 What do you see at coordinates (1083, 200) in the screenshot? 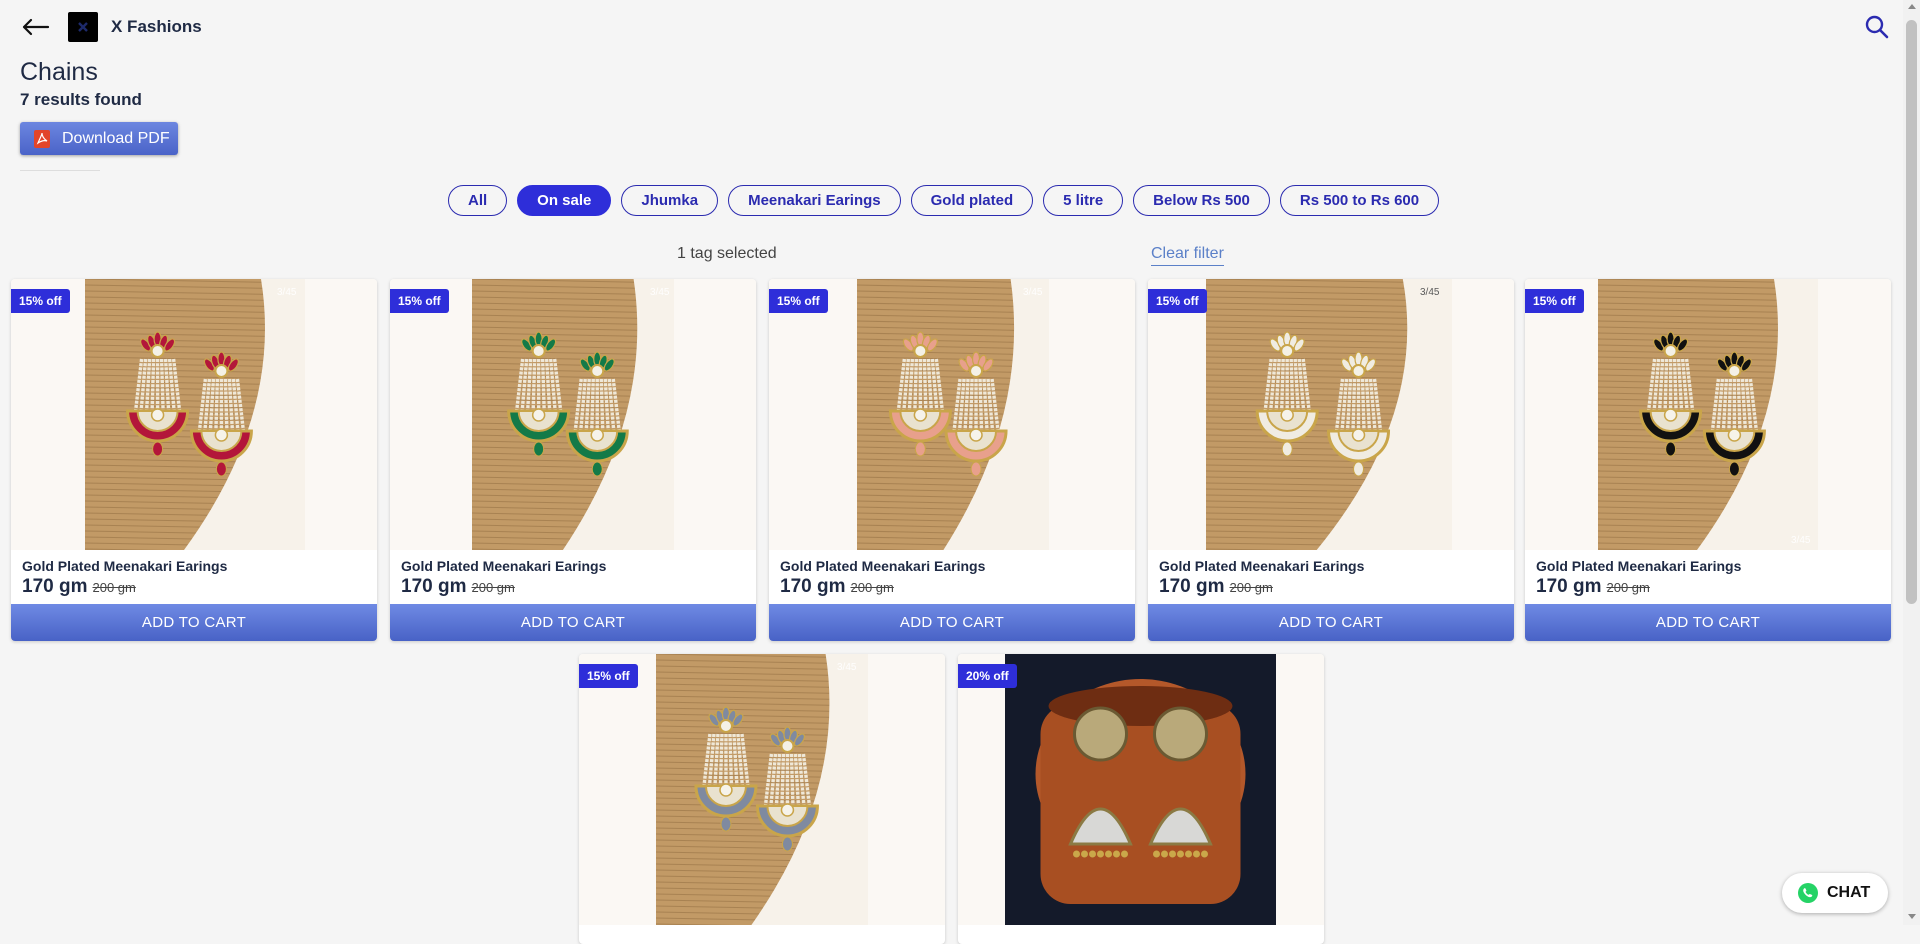
I see `tag-5-litre: 5 litre` at bounding box center [1083, 200].